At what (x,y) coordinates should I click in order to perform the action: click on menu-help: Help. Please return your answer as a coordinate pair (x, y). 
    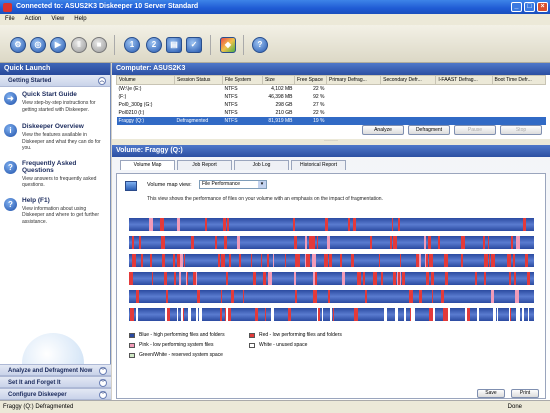
    Looking at the image, I should click on (80, 19).